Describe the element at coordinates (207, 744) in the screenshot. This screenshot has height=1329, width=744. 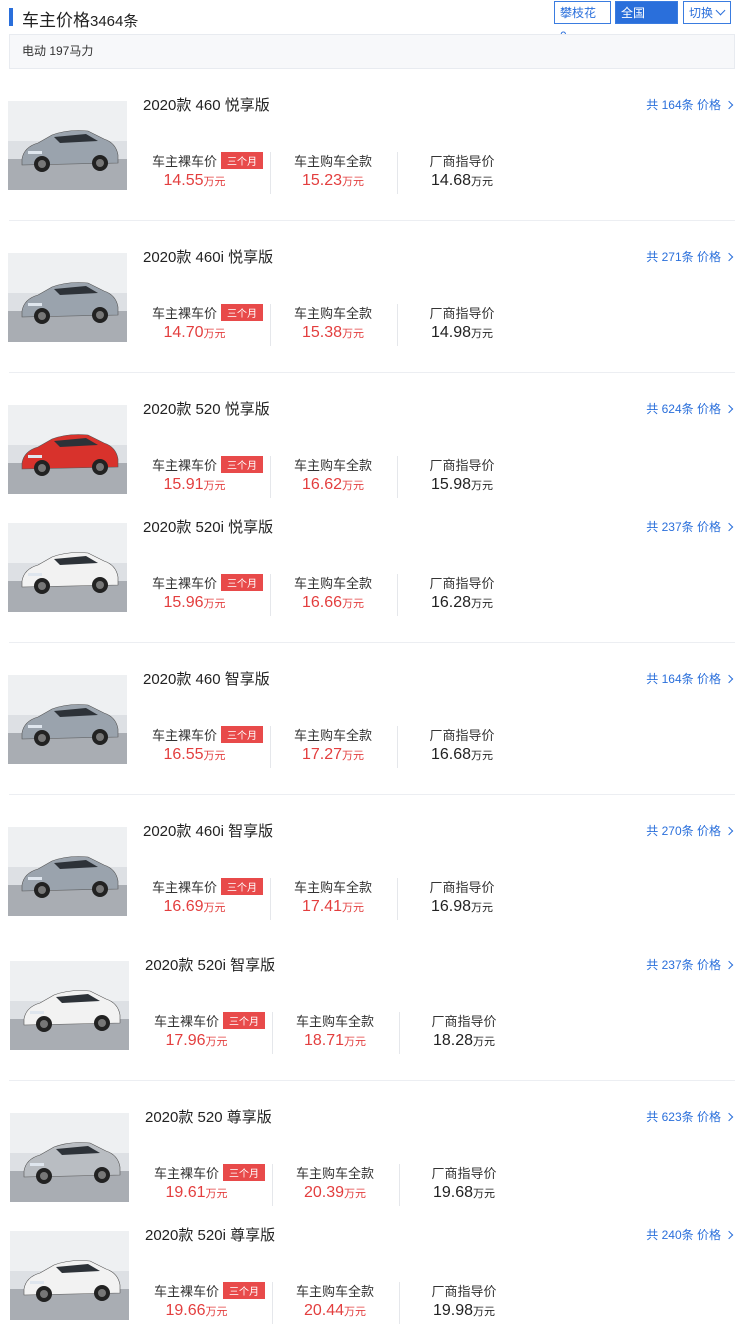
I see `naked-price: 车主裸车价 三个月 16.55万元` at that location.